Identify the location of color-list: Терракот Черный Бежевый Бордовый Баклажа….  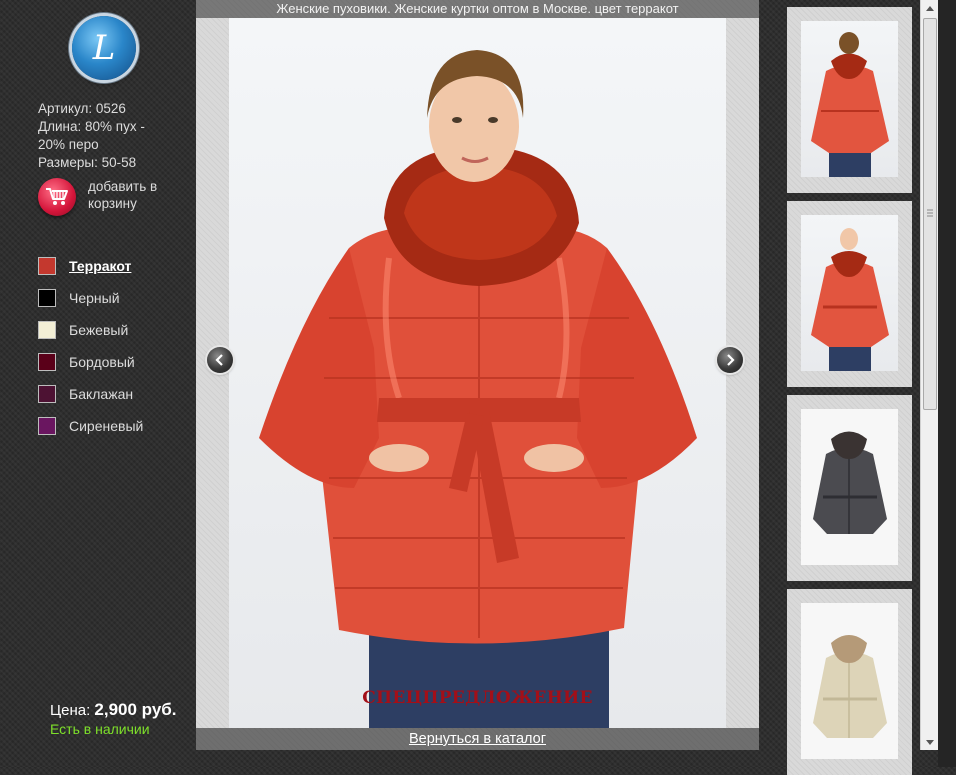
(90, 346).